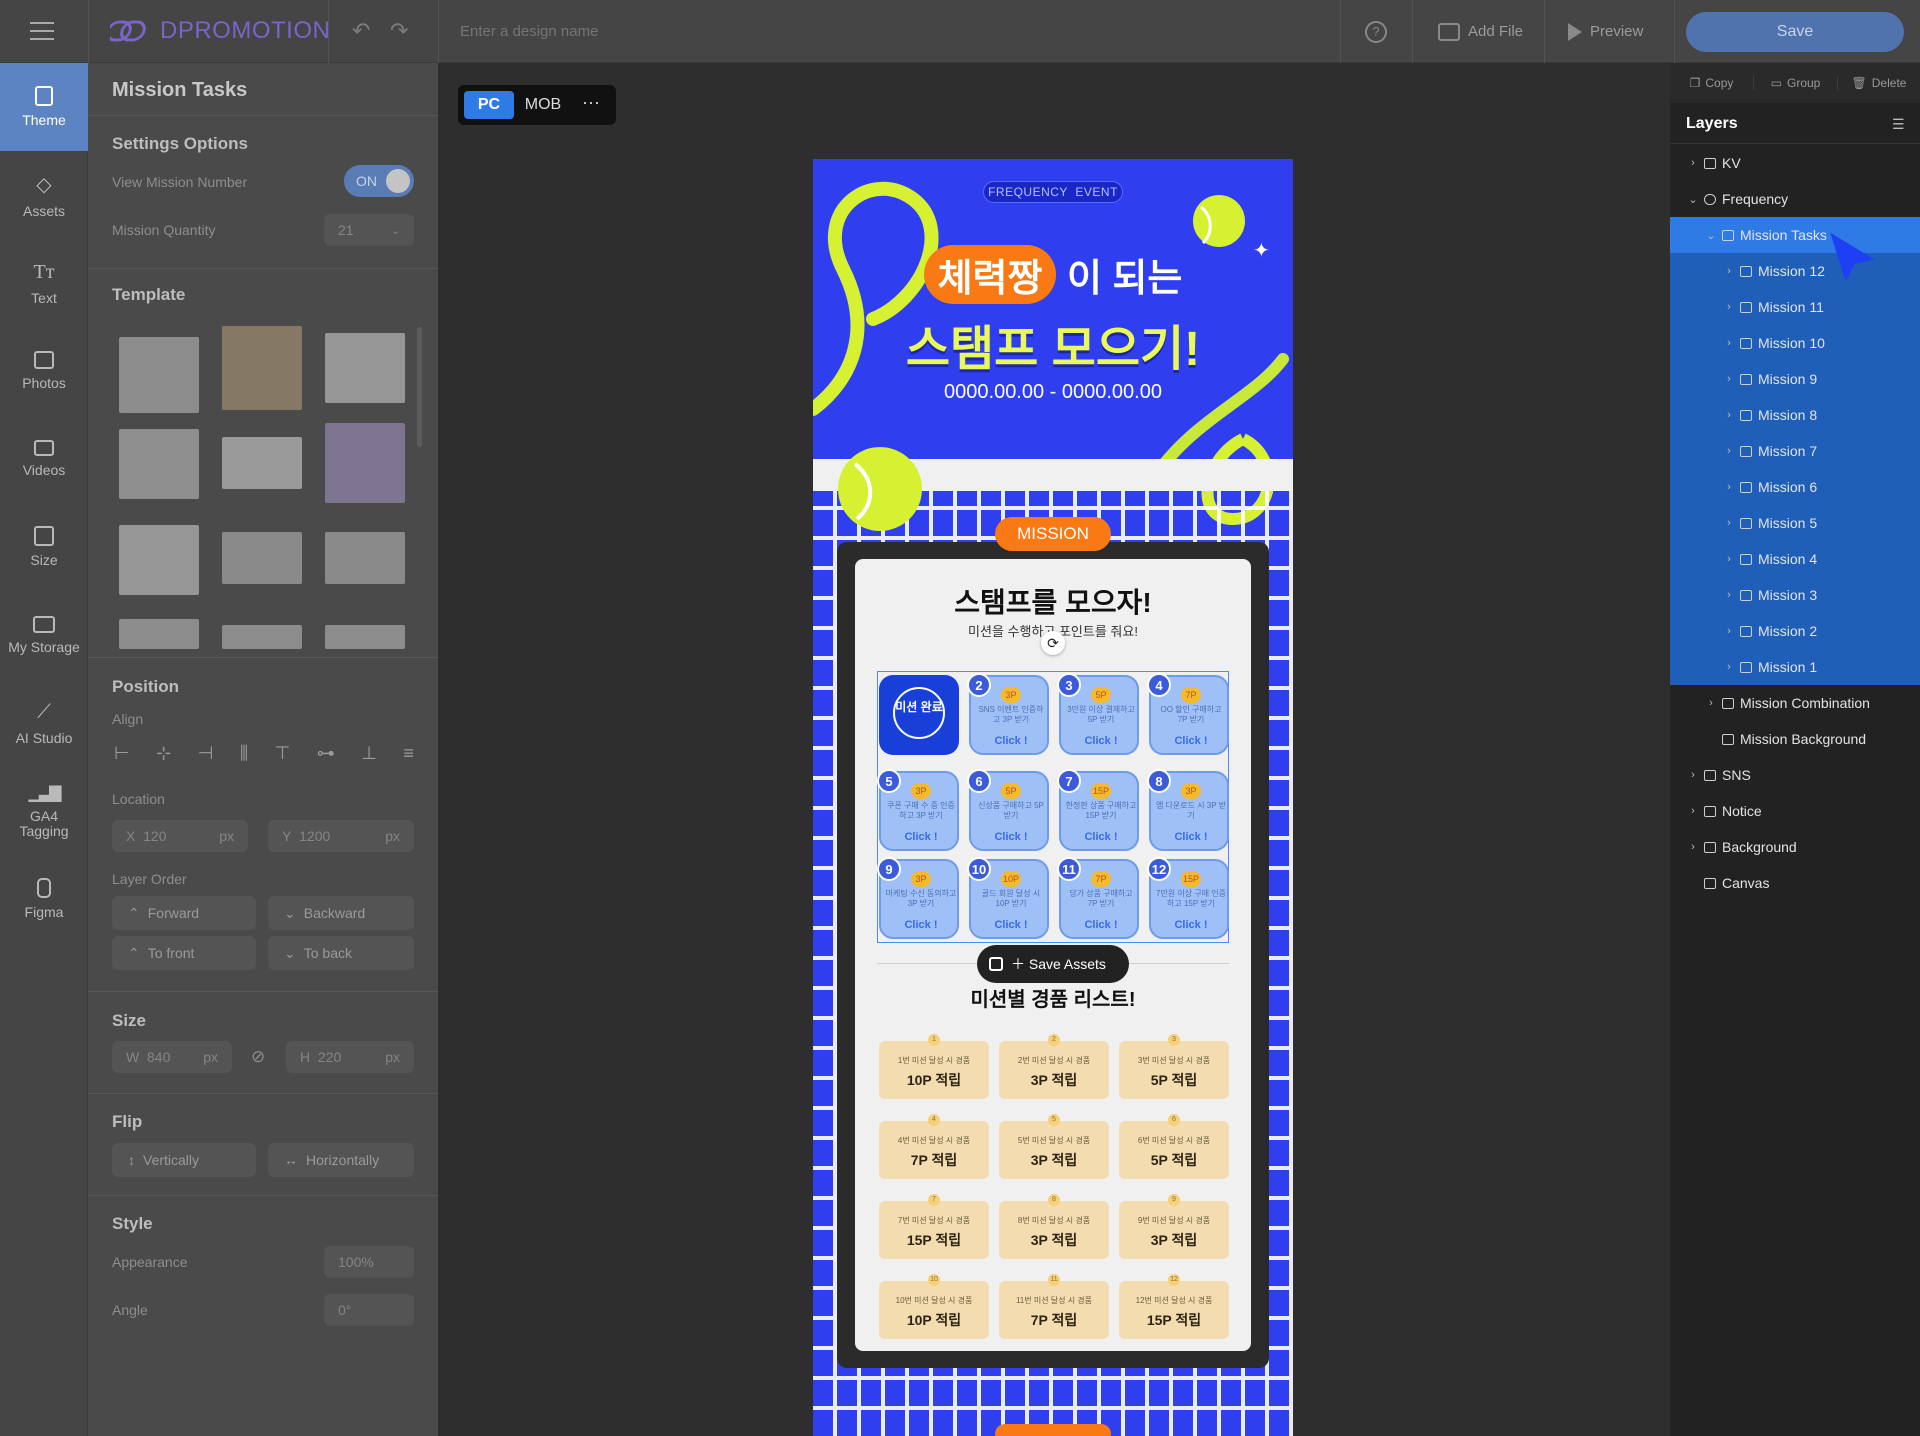  I want to click on menu-icon, so click(42, 31).